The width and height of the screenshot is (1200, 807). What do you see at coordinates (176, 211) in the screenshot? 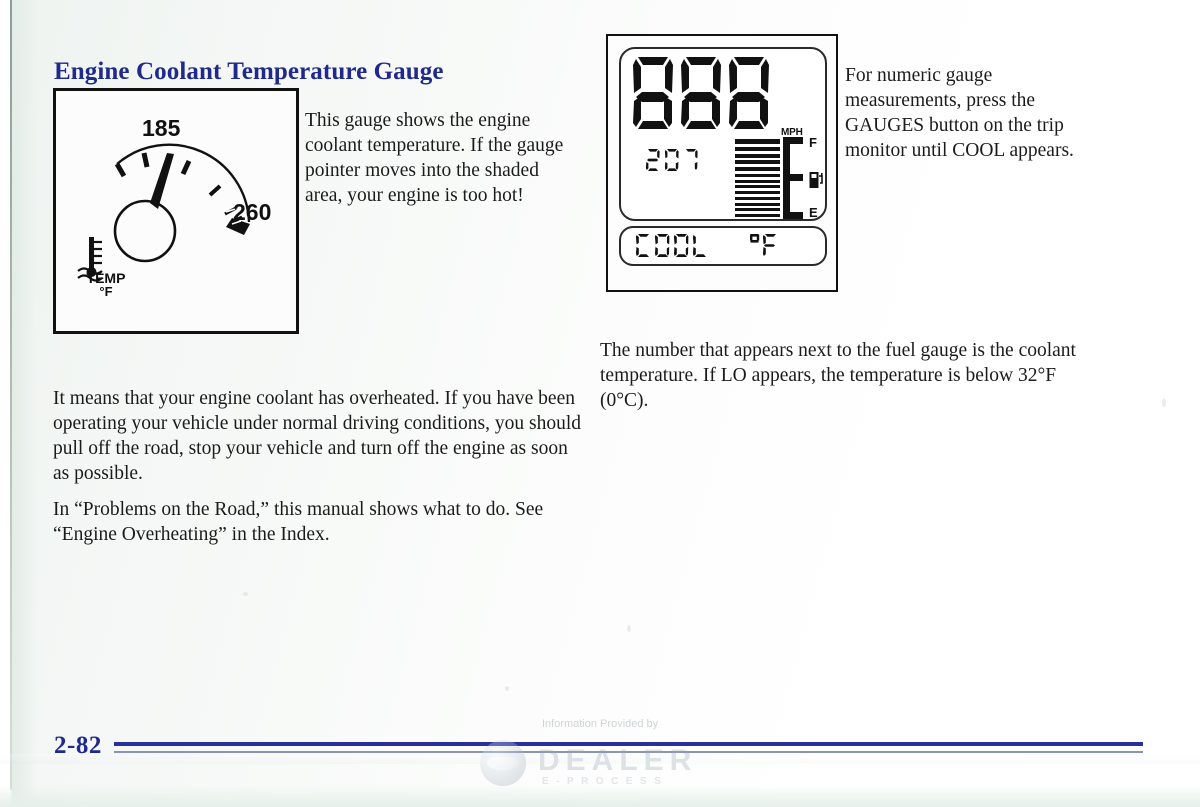
I see `analog-coolant-gauge-figure: 185 260 TEMP °F` at bounding box center [176, 211].